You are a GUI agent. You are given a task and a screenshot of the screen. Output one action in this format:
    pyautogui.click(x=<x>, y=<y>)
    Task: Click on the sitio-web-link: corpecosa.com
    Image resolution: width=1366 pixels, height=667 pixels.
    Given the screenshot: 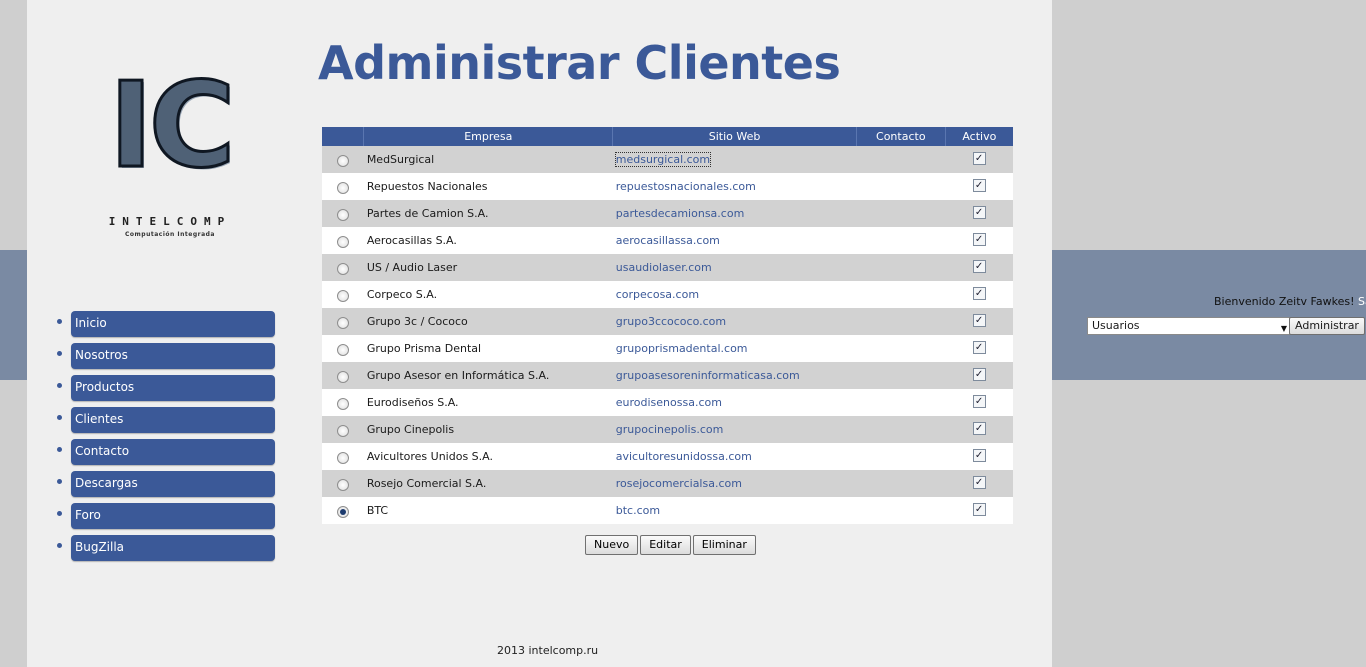 What is the action you would take?
    pyautogui.click(x=657, y=294)
    